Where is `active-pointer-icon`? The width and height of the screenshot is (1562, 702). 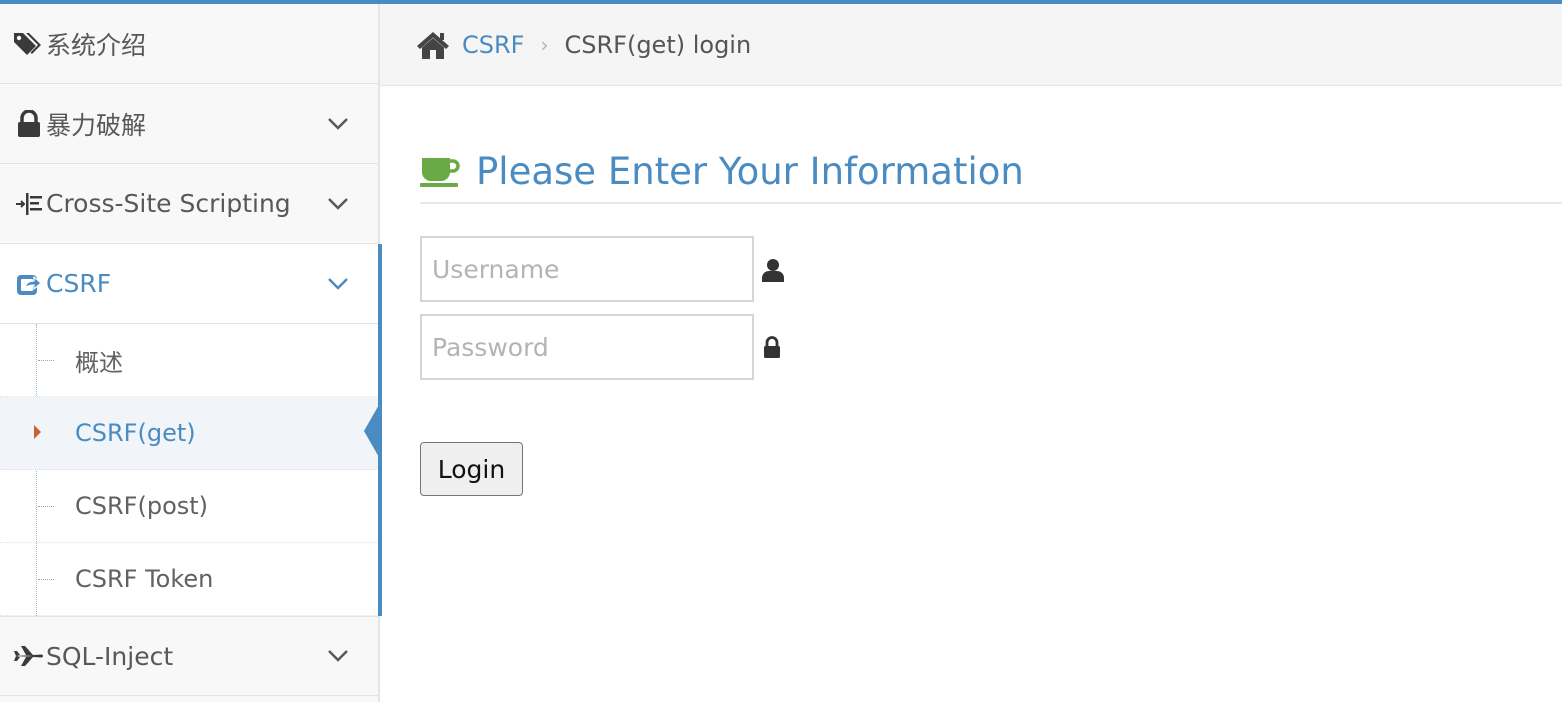 active-pointer-icon is located at coordinates (372, 431).